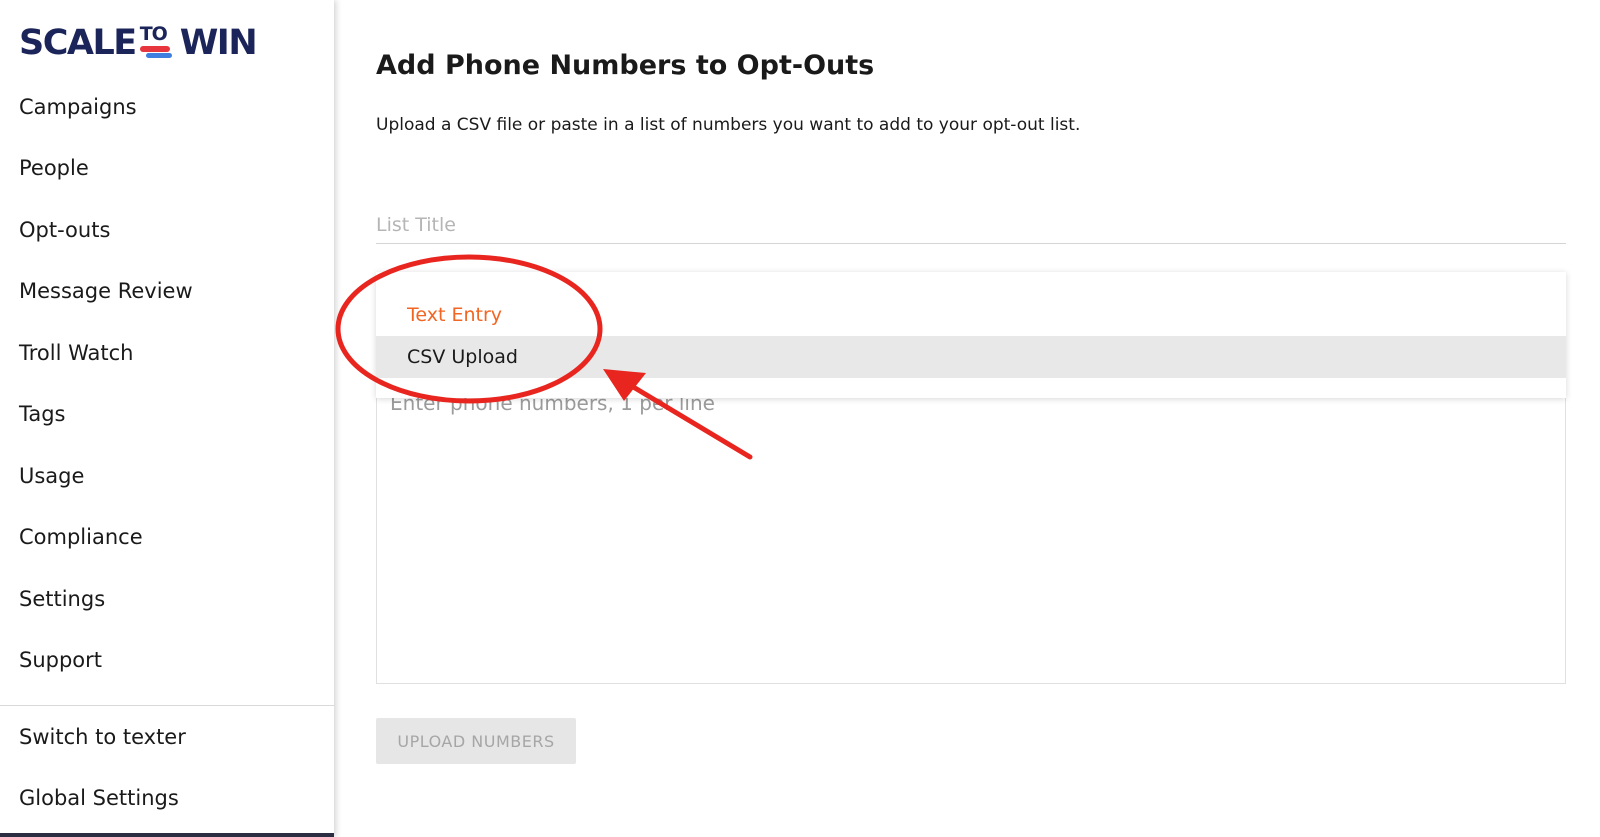 This screenshot has height=837, width=1600. What do you see at coordinates (167, 705) in the screenshot?
I see `sidebar-divider` at bounding box center [167, 705].